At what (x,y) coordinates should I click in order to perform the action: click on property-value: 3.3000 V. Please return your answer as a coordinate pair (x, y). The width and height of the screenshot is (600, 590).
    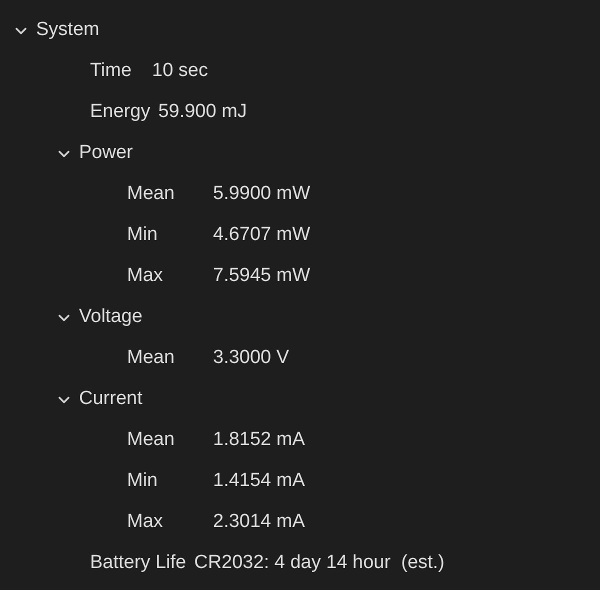
    Looking at the image, I should click on (251, 358).